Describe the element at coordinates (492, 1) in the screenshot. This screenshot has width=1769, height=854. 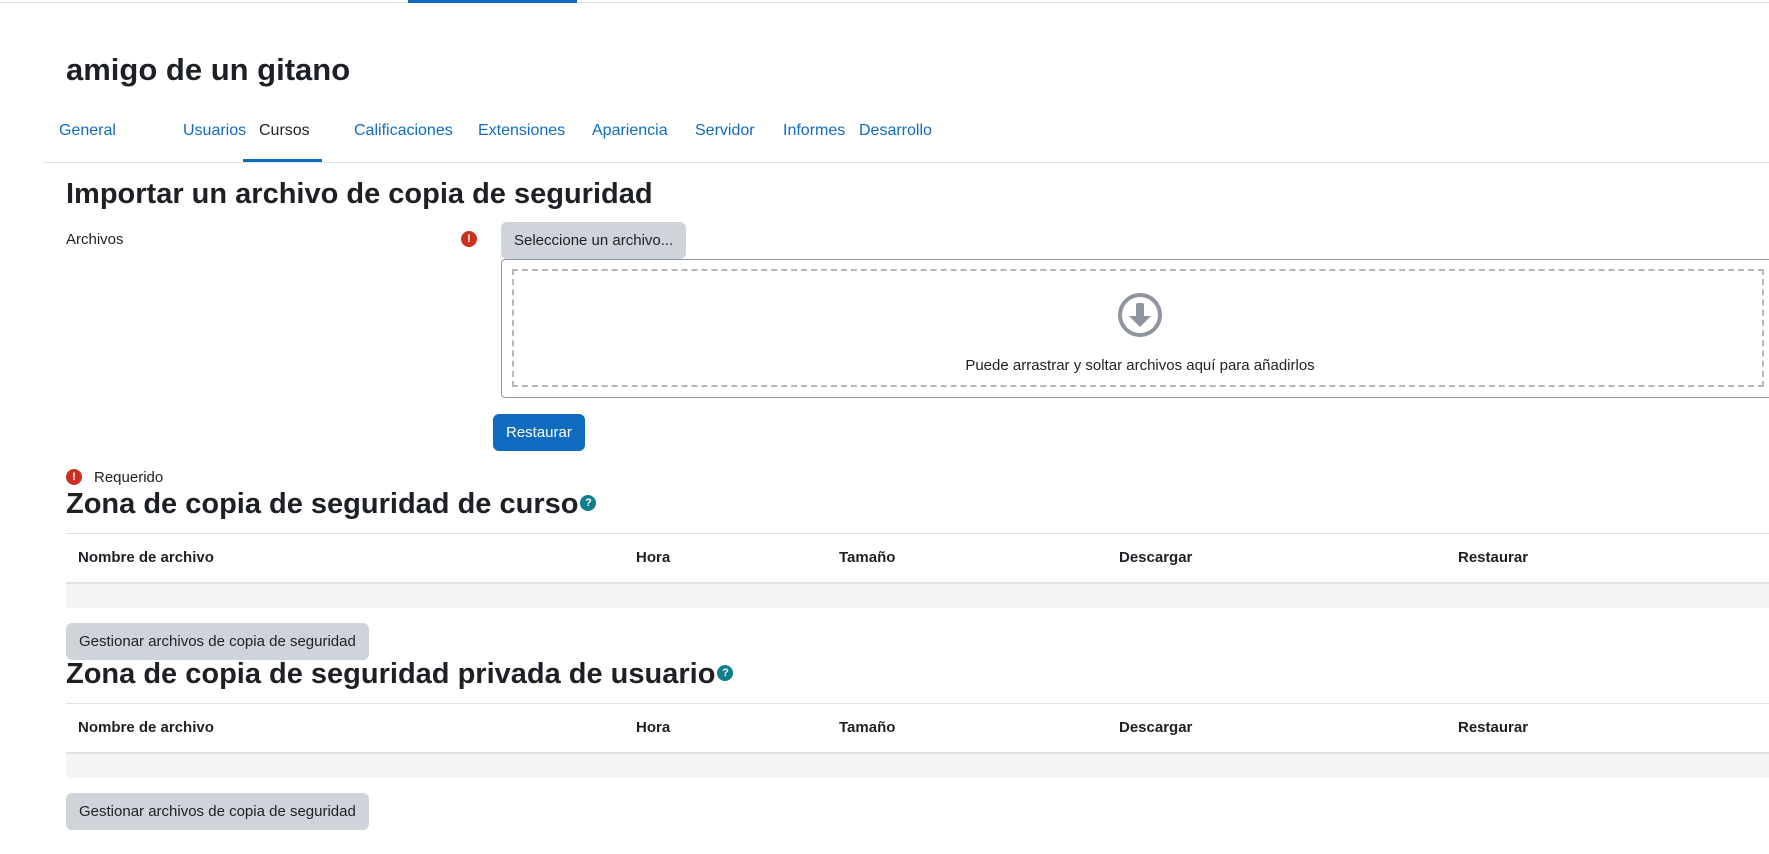
I see `top-nav-active-indicator` at that location.